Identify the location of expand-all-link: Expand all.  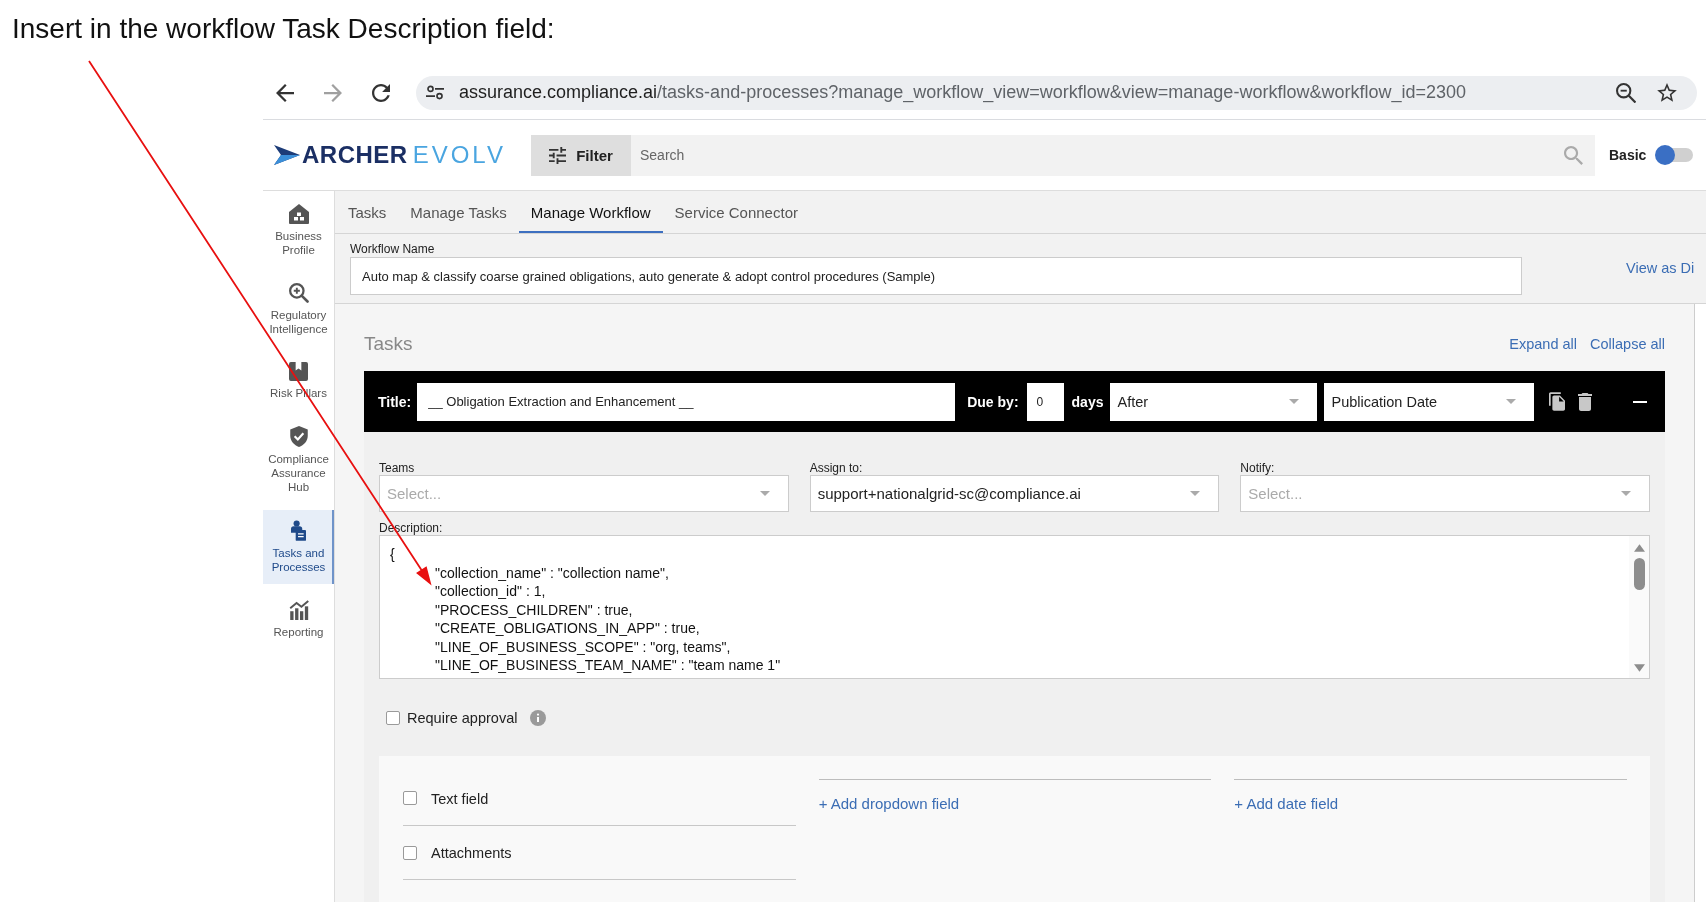
(1543, 344).